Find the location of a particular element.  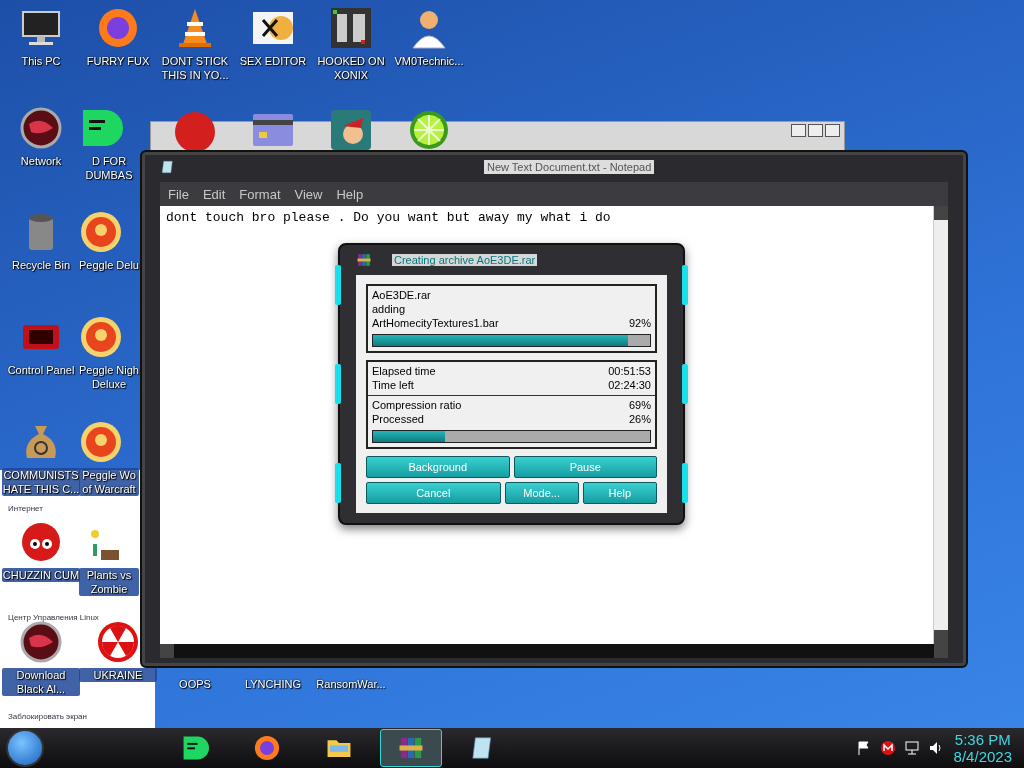

desktop-icon-label: LYNCHING is located at coordinates (273, 684).